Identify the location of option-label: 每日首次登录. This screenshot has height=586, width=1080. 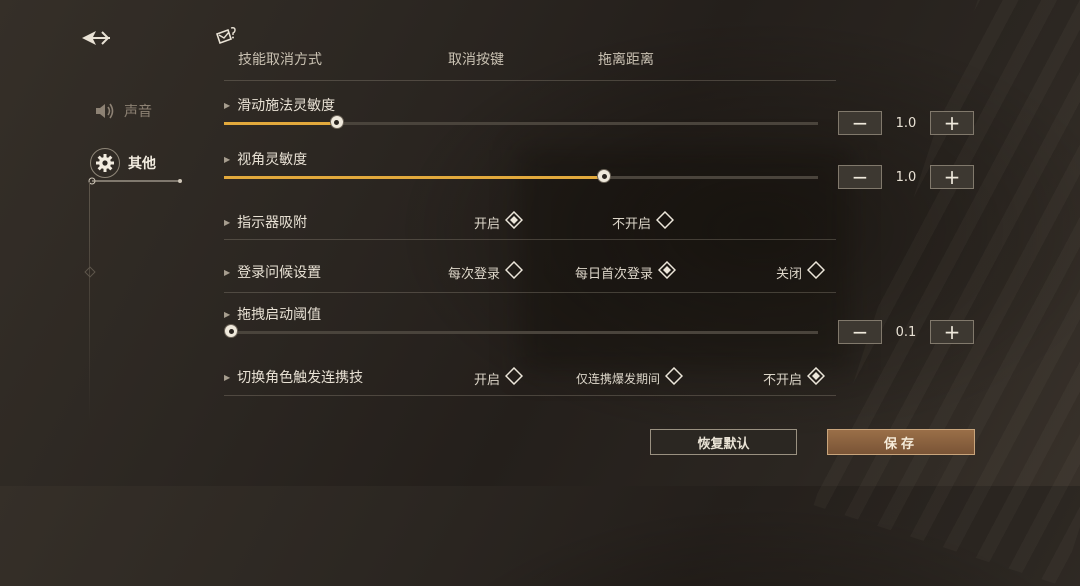
(614, 274).